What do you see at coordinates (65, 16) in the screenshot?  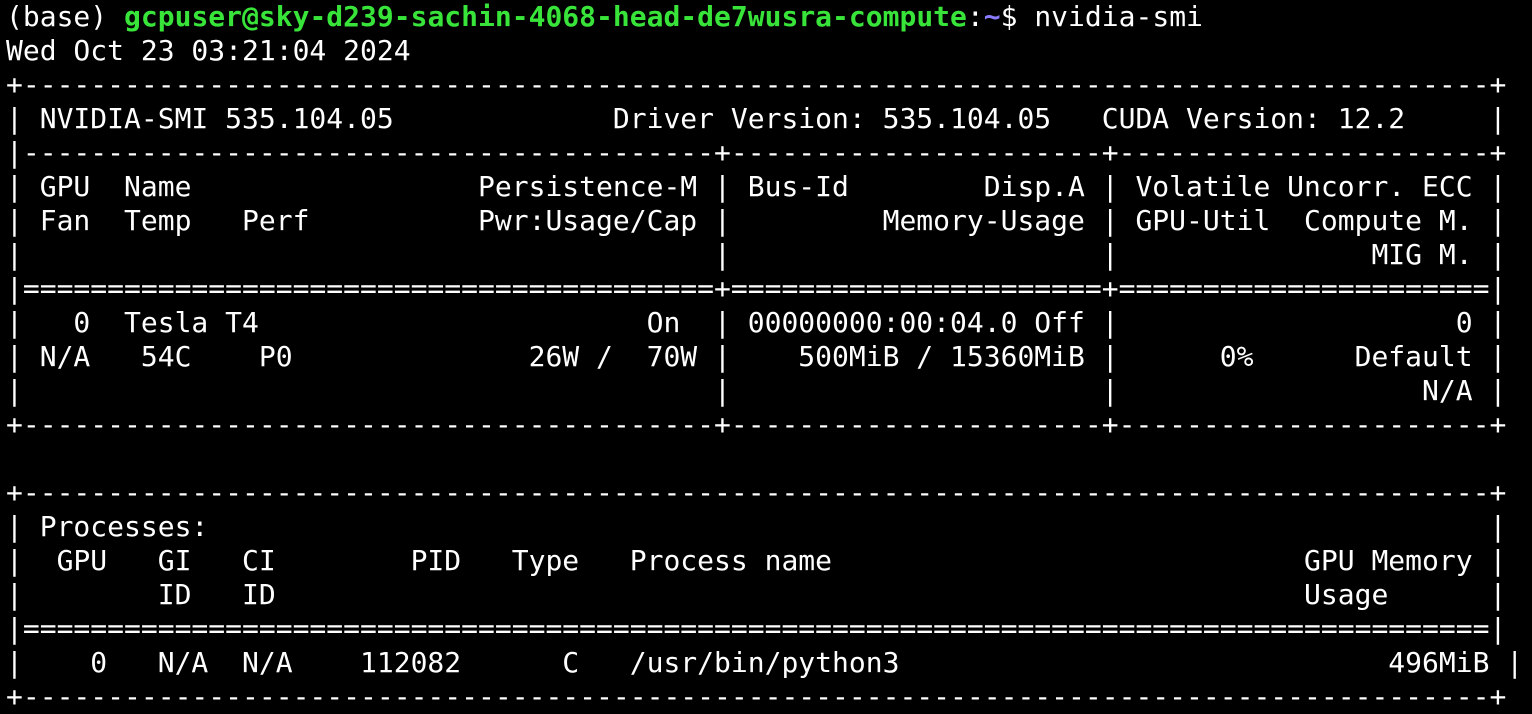 I see `conda-env-label: (base)` at bounding box center [65, 16].